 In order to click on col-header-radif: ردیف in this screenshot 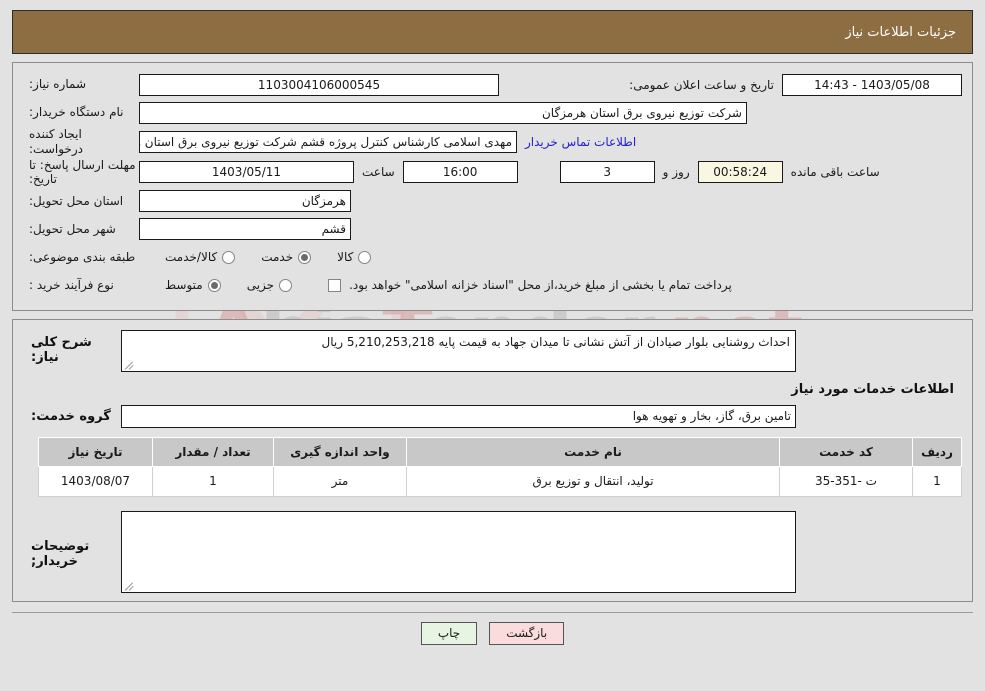, I will do `click(937, 451)`.